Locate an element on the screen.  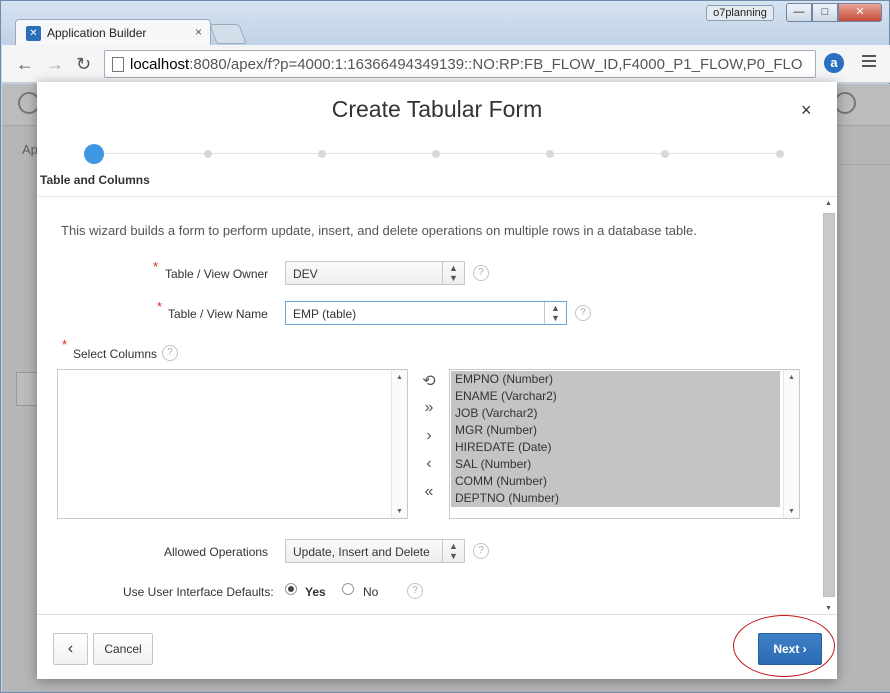
profile-badge: o7planning is located at coordinates (740, 13).